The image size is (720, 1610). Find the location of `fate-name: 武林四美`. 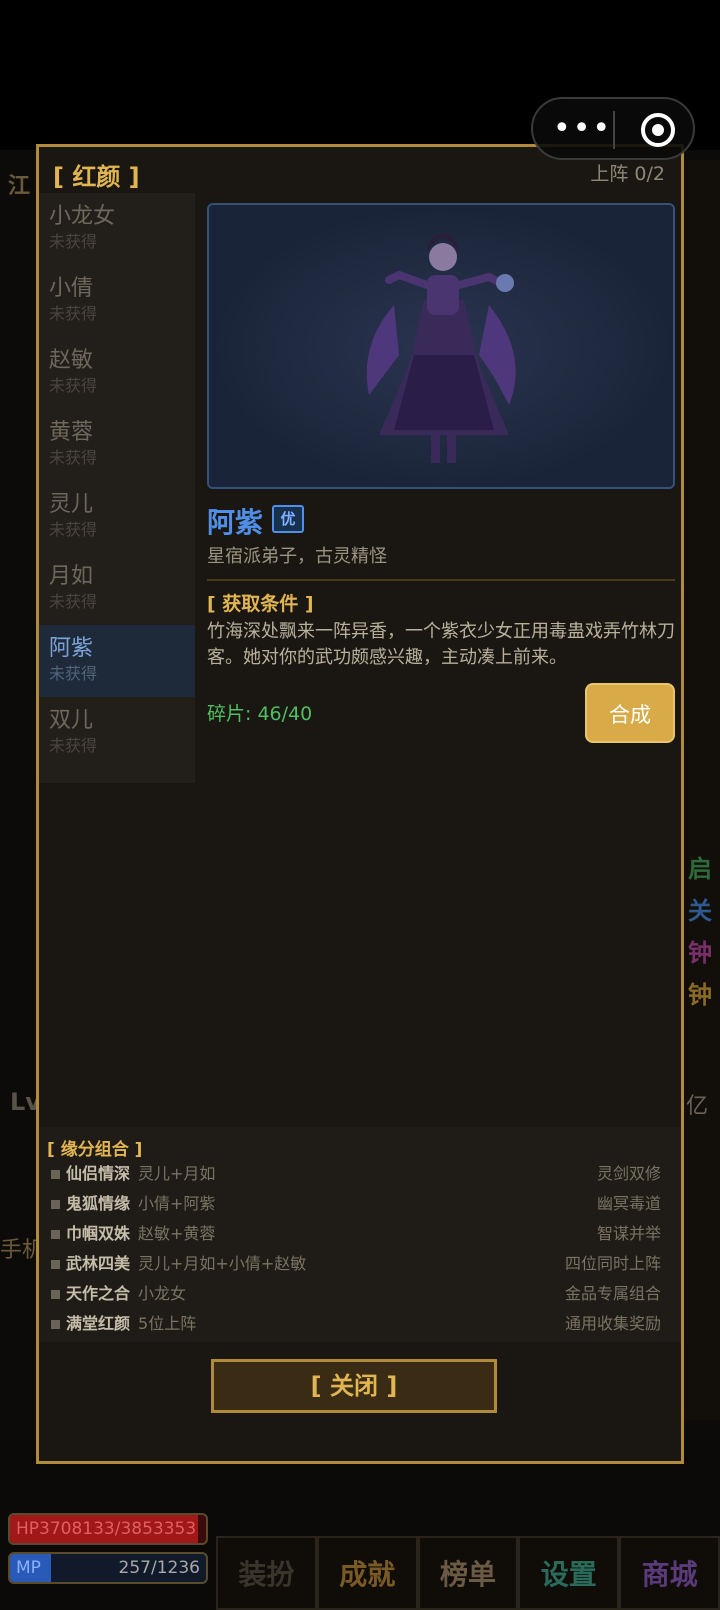

fate-name: 武林四美 is located at coordinates (98, 1263).